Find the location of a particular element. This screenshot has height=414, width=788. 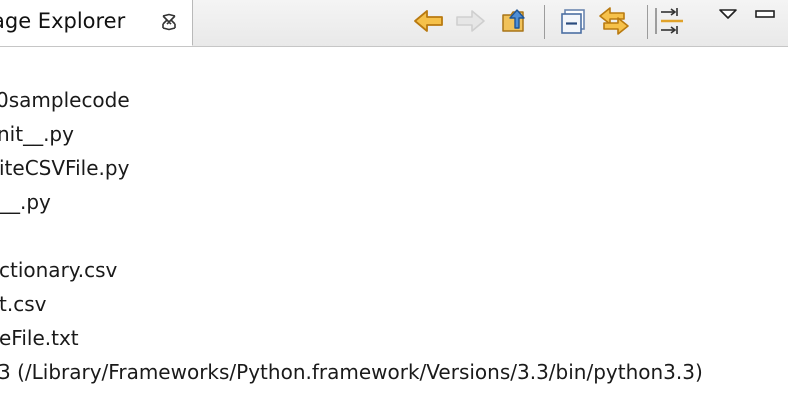

tree-item-label: iteCSVFile.py is located at coordinates (65, 168).